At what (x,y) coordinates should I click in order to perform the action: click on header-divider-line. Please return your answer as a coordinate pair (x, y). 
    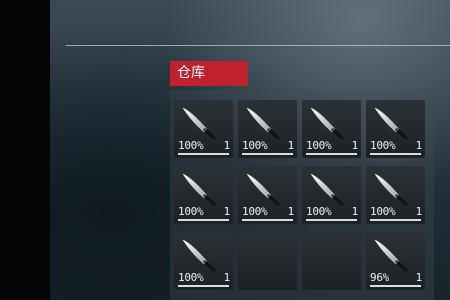
    Looking at the image, I should click on (258, 45).